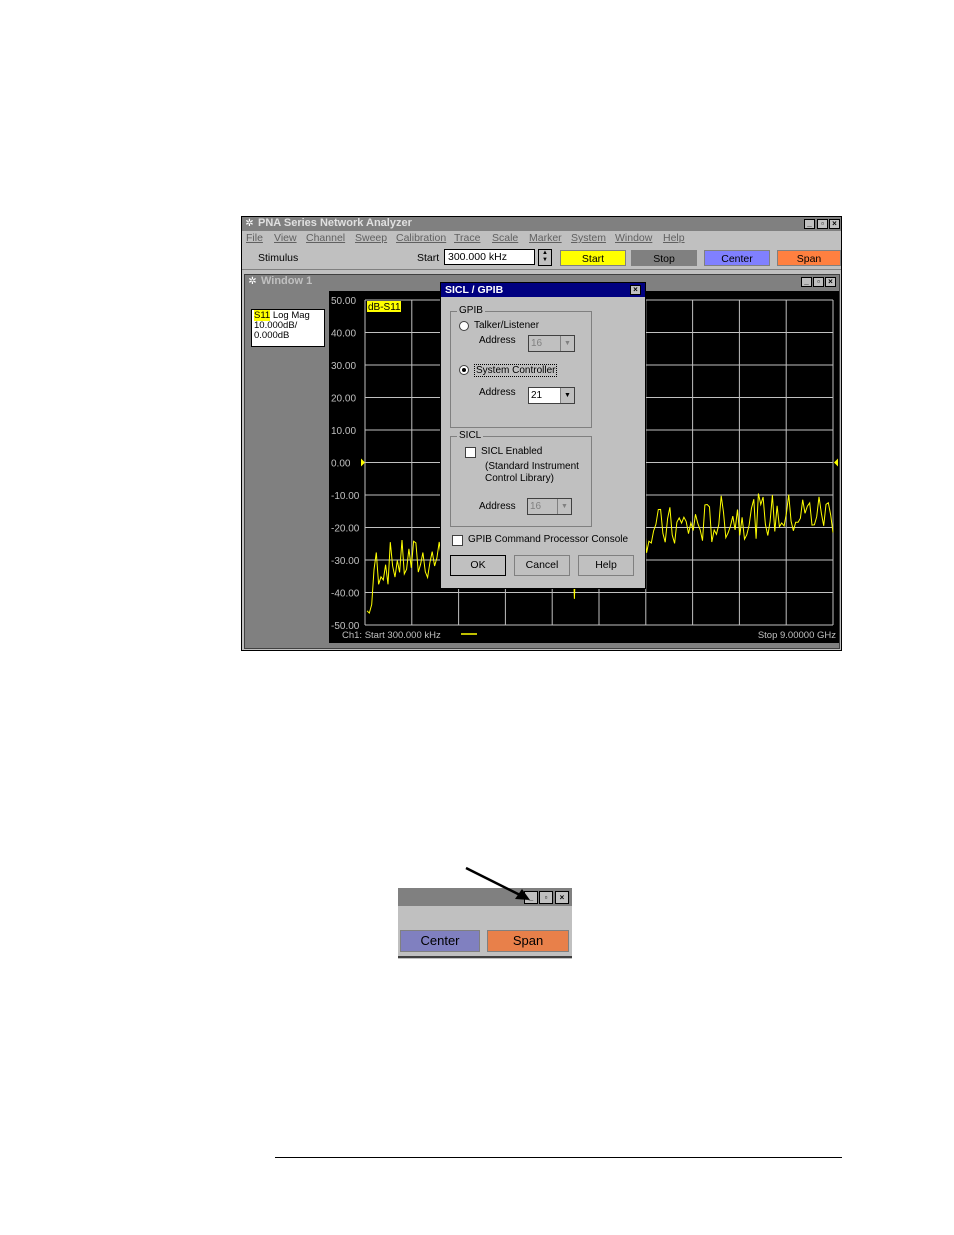 Image resolution: width=954 pixels, height=1235 pixels. Describe the element at coordinates (606, 565) in the screenshot. I see `help-button: Help` at that location.